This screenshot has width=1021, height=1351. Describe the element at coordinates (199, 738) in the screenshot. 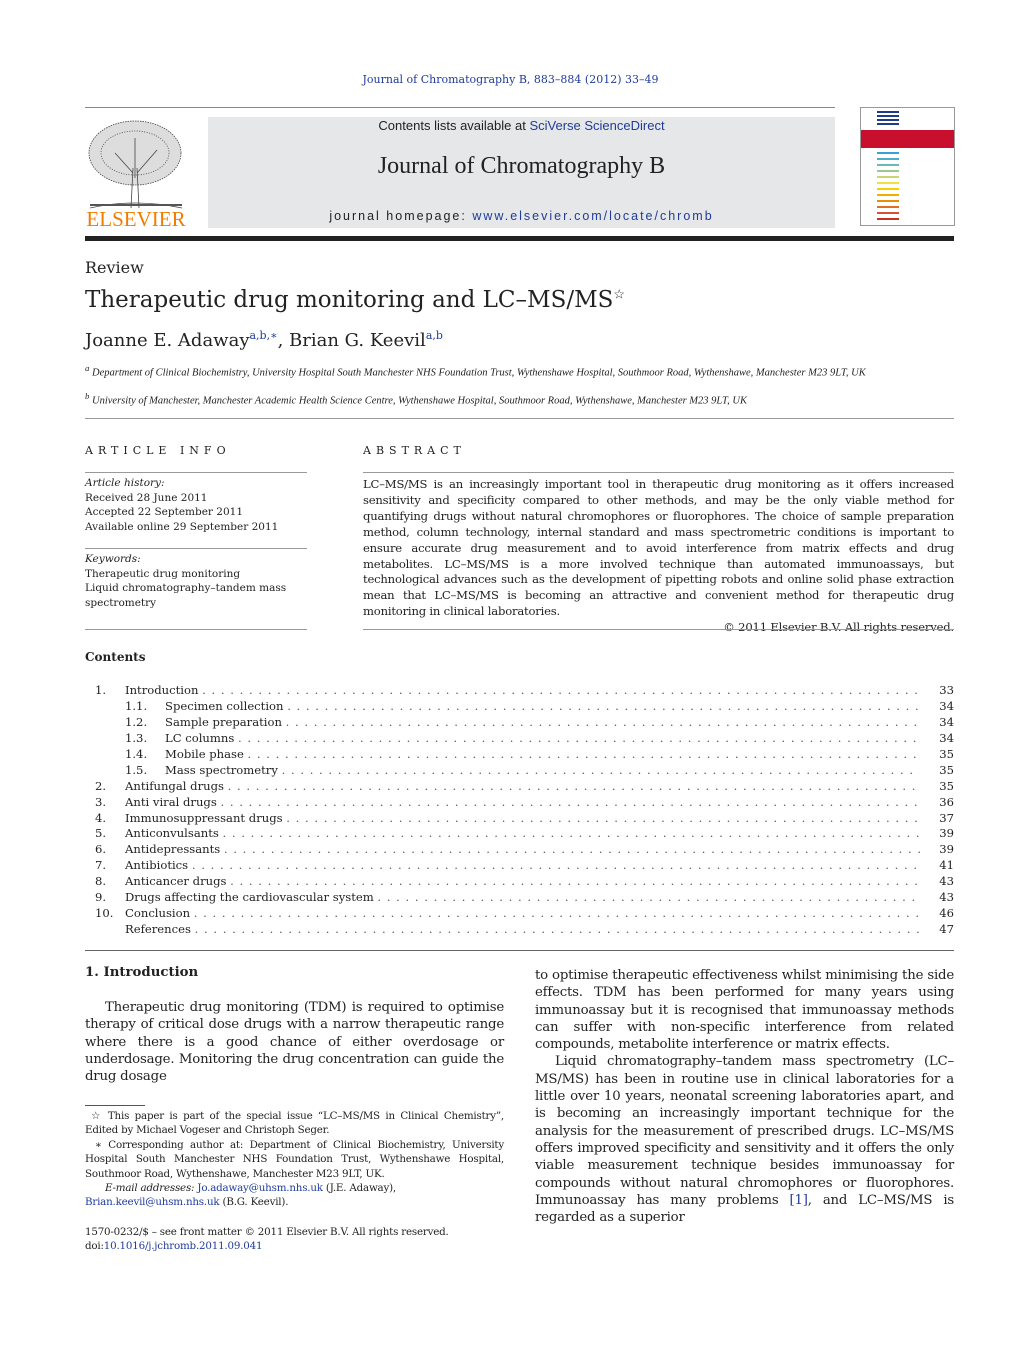

I see `toc-label: LC columns` at that location.